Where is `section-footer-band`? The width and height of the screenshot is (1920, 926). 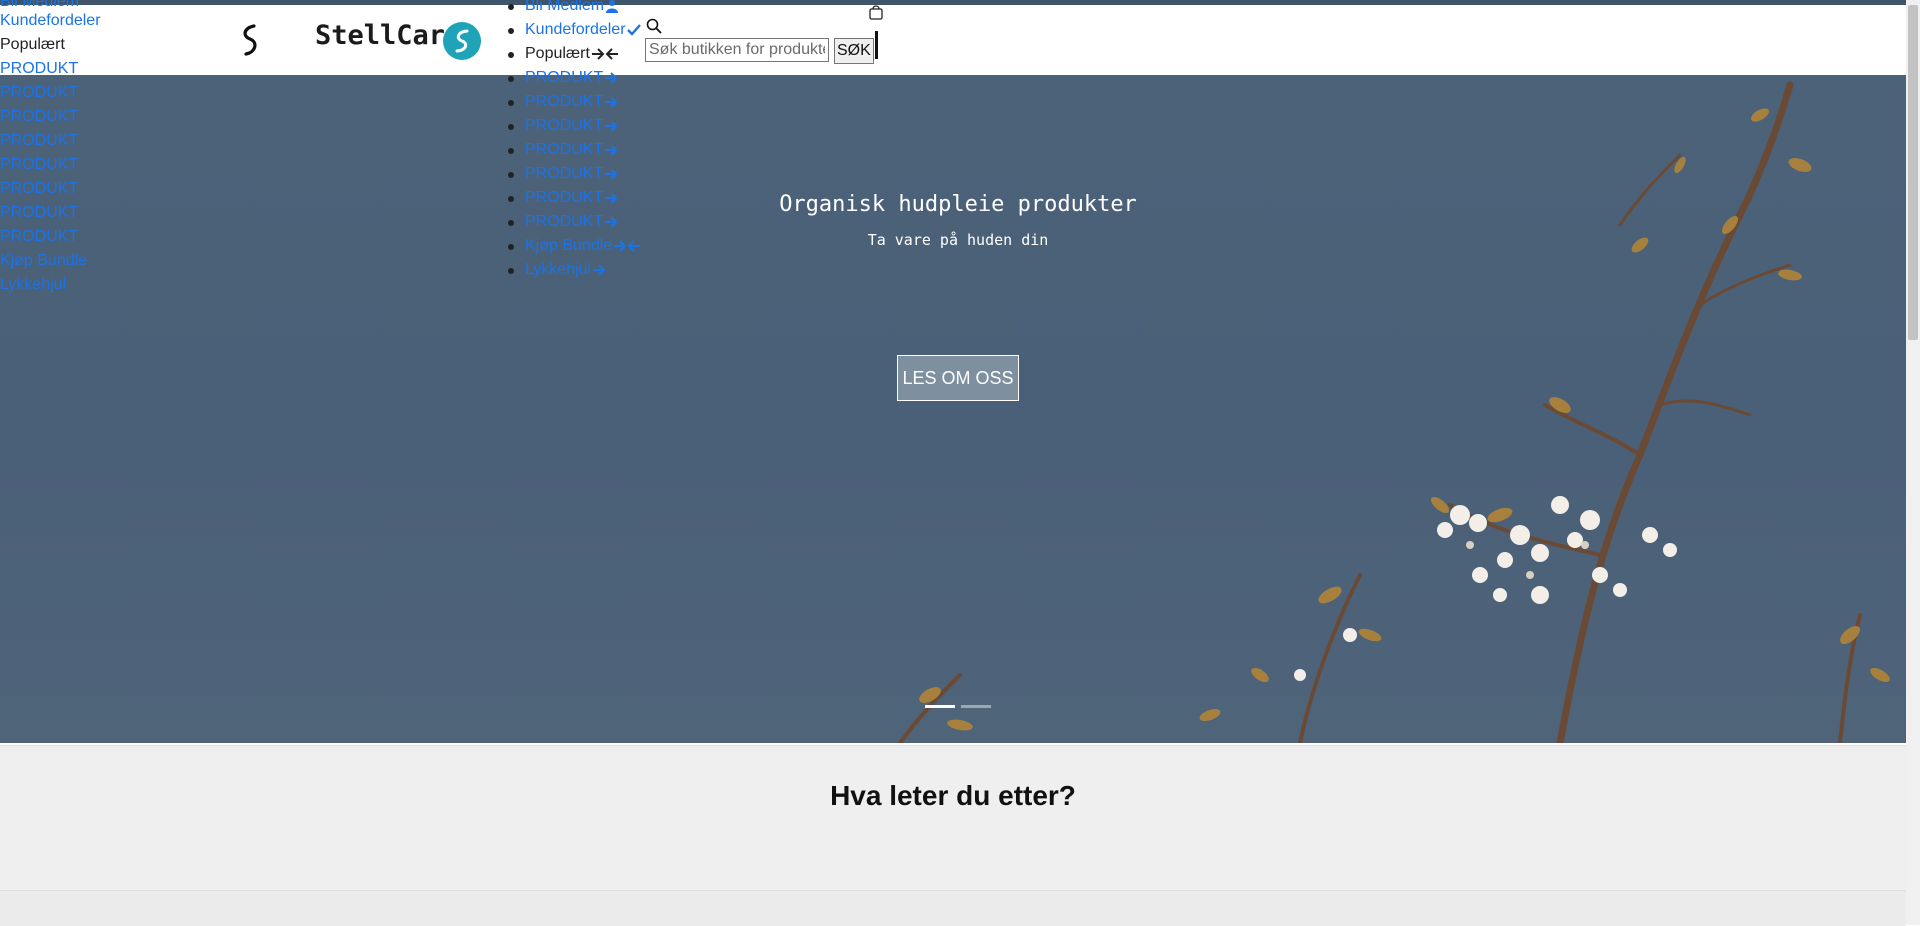
section-footer-band is located at coordinates (953, 908).